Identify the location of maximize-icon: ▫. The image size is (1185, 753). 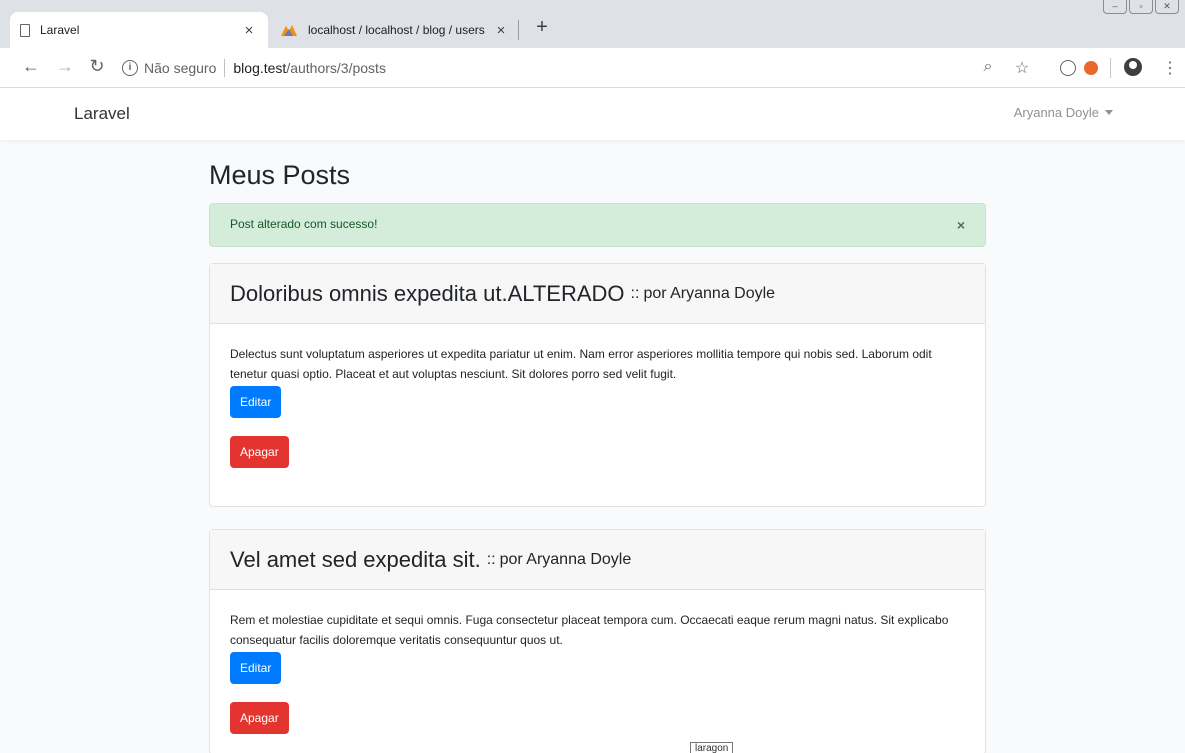
(1141, 7).